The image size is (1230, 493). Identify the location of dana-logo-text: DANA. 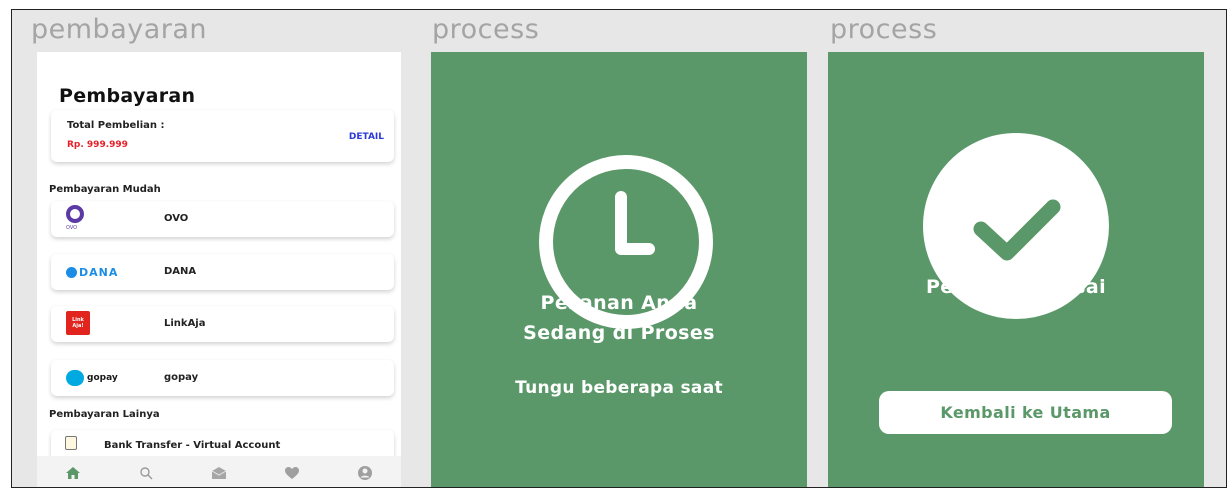
(99, 272).